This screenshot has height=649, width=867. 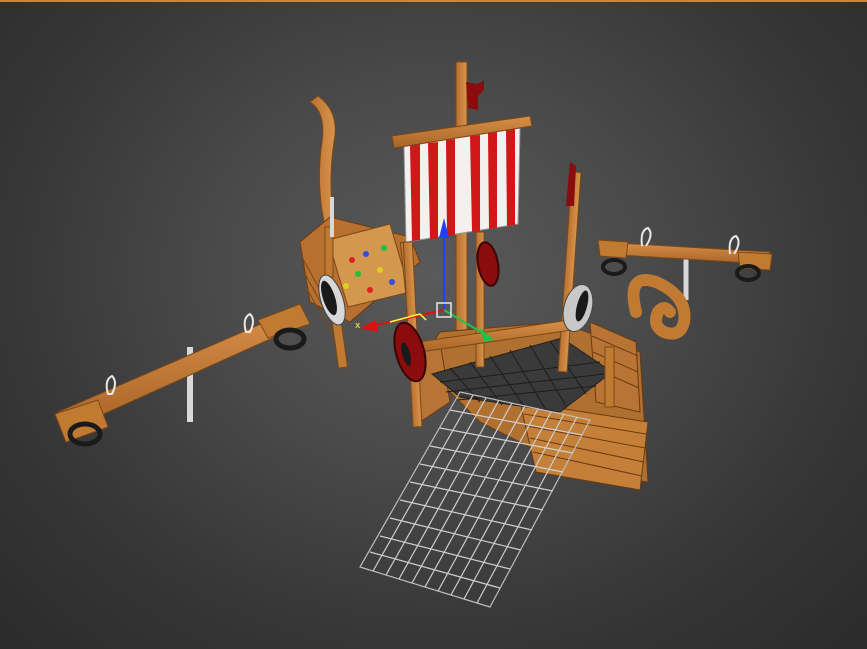 What do you see at coordinates (182, 375) in the screenshot?
I see `left-seesaw` at bounding box center [182, 375].